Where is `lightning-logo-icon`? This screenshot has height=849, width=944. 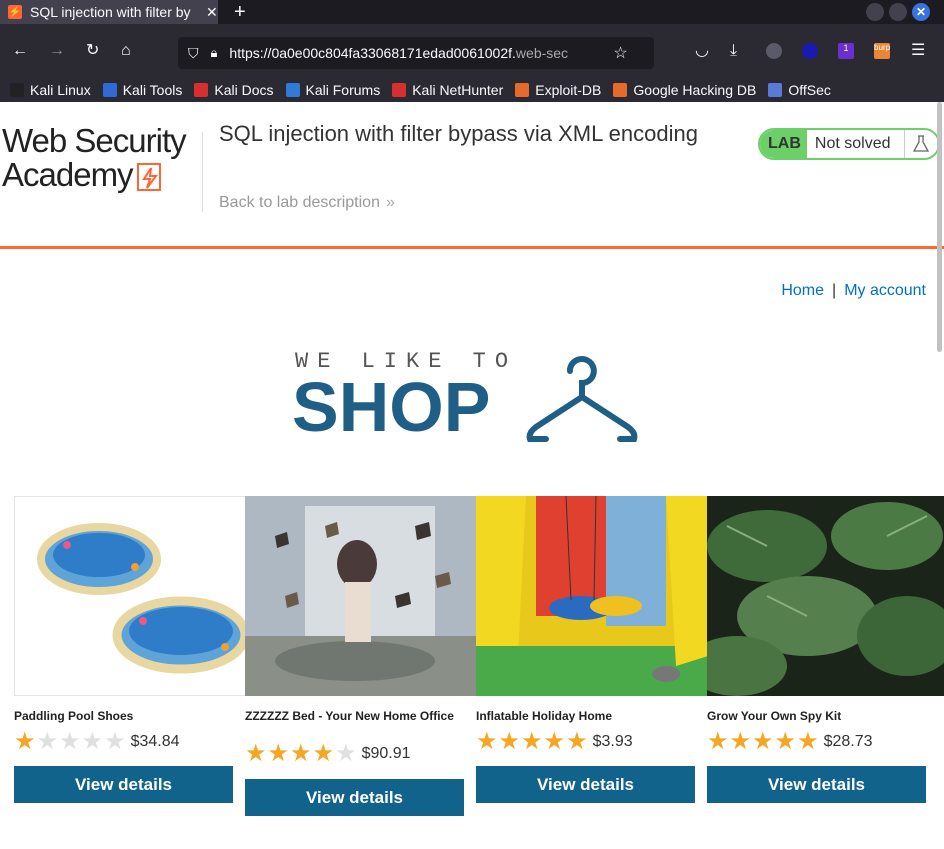 lightning-logo-icon is located at coordinates (148, 177).